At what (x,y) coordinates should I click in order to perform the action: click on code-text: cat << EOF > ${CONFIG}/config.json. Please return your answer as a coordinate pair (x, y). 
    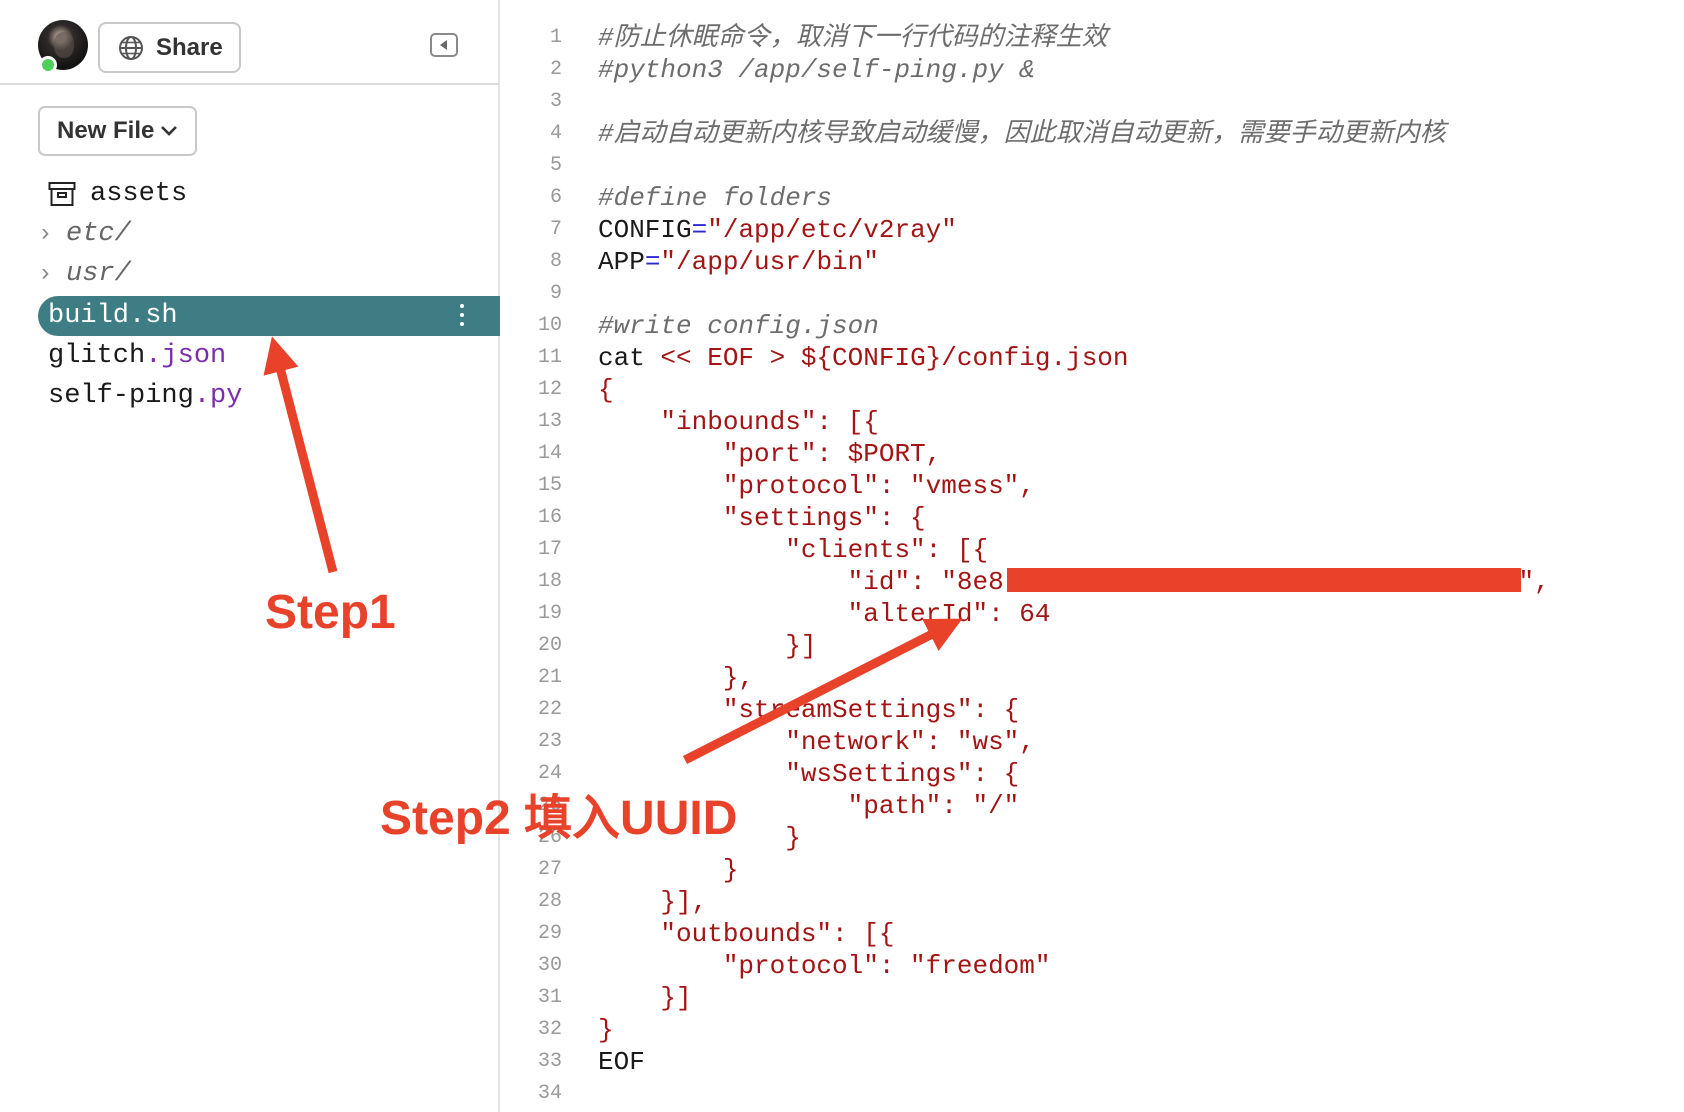
    Looking at the image, I should click on (863, 358).